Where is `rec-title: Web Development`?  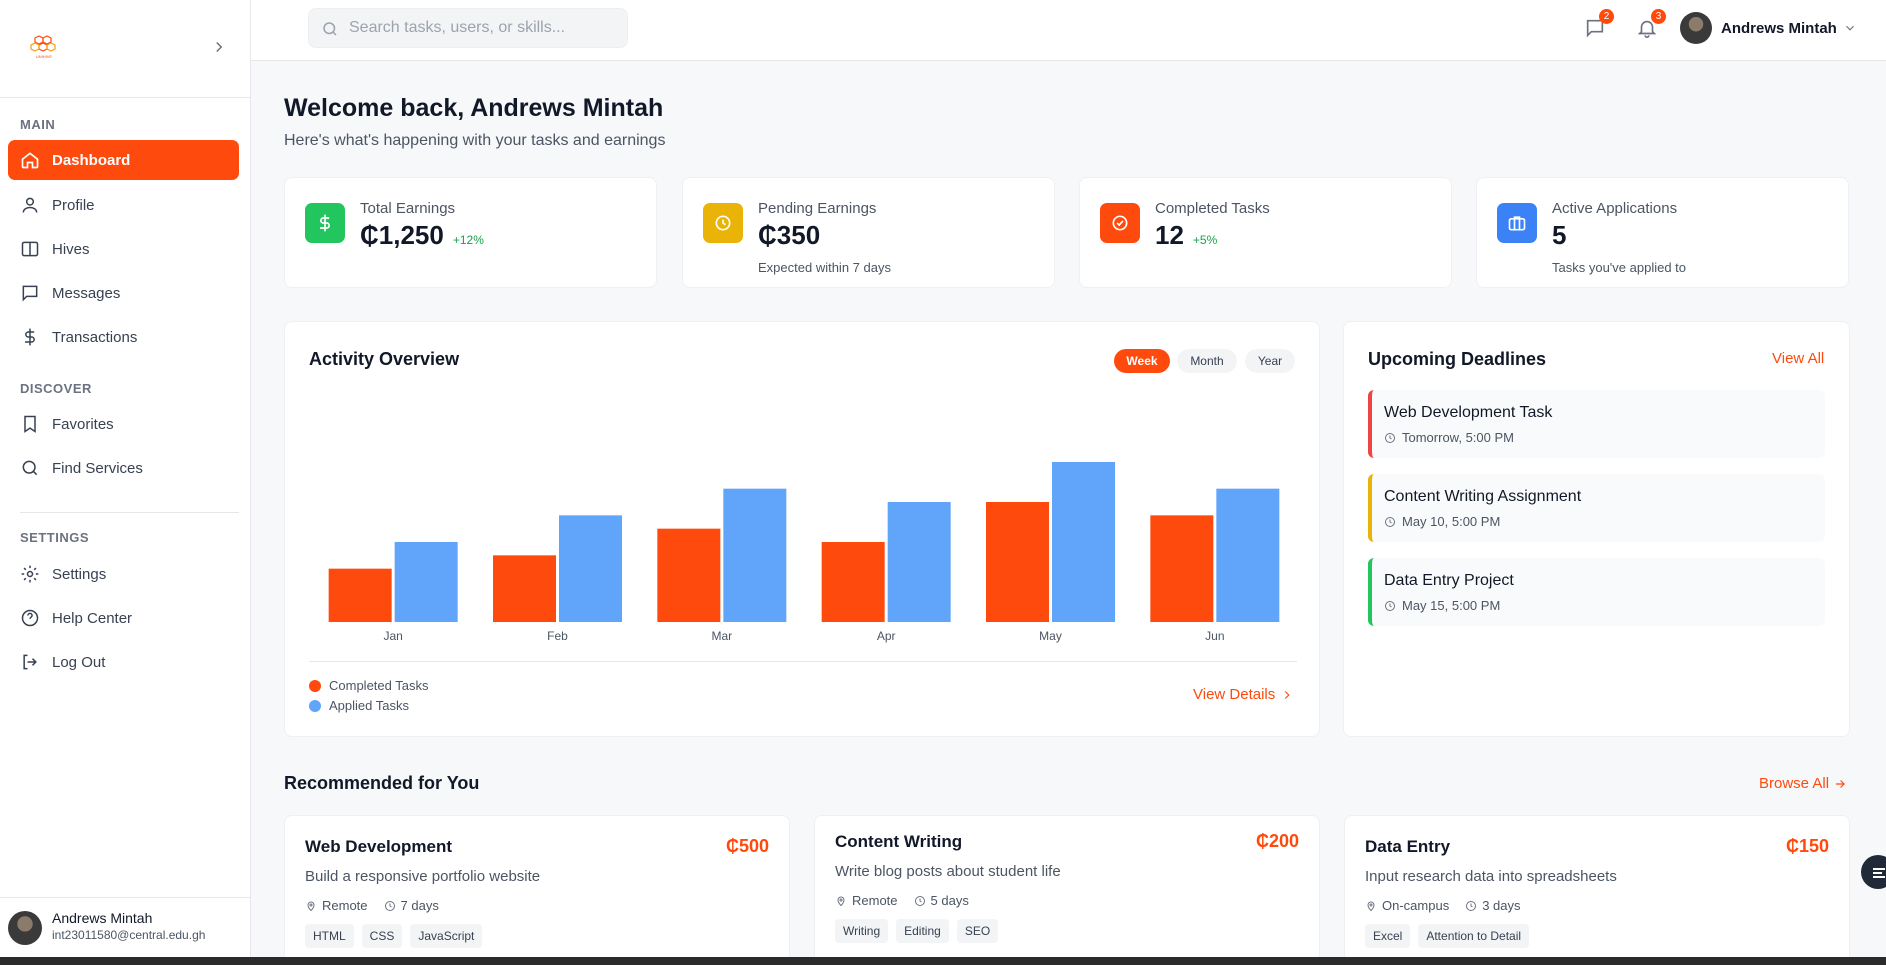 rec-title: Web Development is located at coordinates (379, 846).